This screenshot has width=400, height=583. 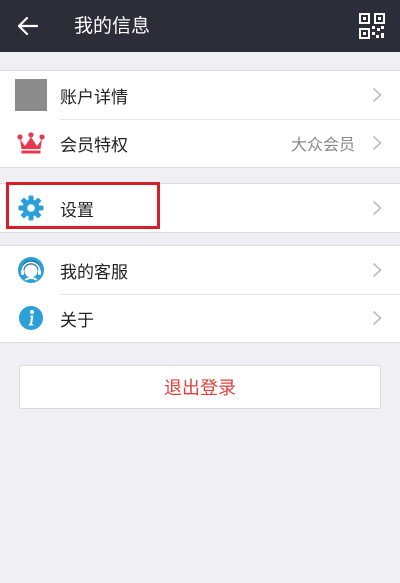 What do you see at coordinates (200, 26) in the screenshot?
I see `top-nav-bar: 我的信息` at bounding box center [200, 26].